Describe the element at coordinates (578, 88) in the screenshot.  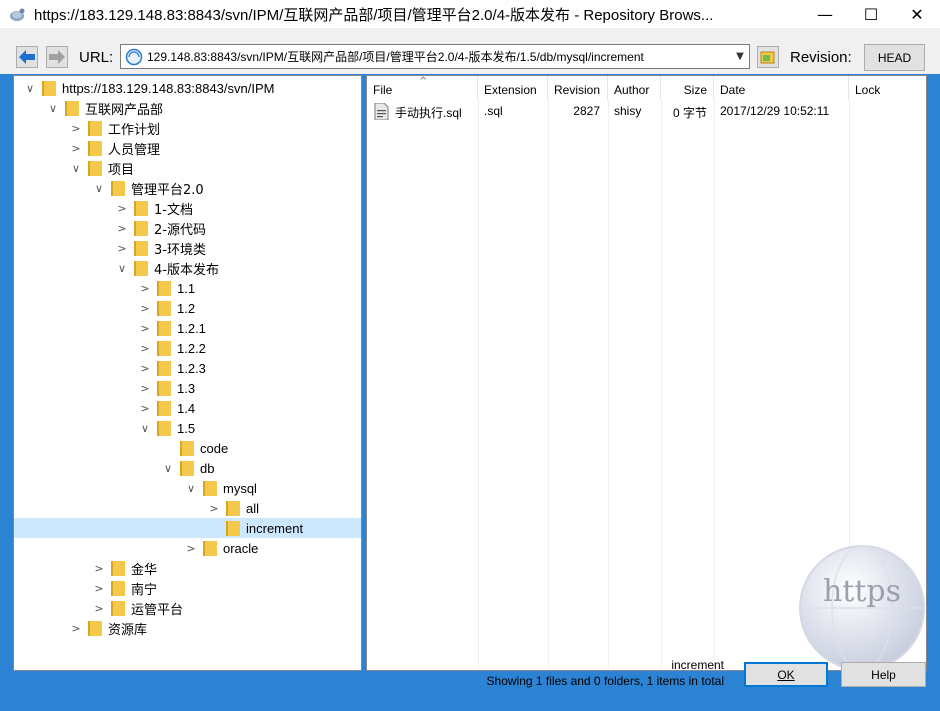
I see `column-header-revision: Revision` at that location.